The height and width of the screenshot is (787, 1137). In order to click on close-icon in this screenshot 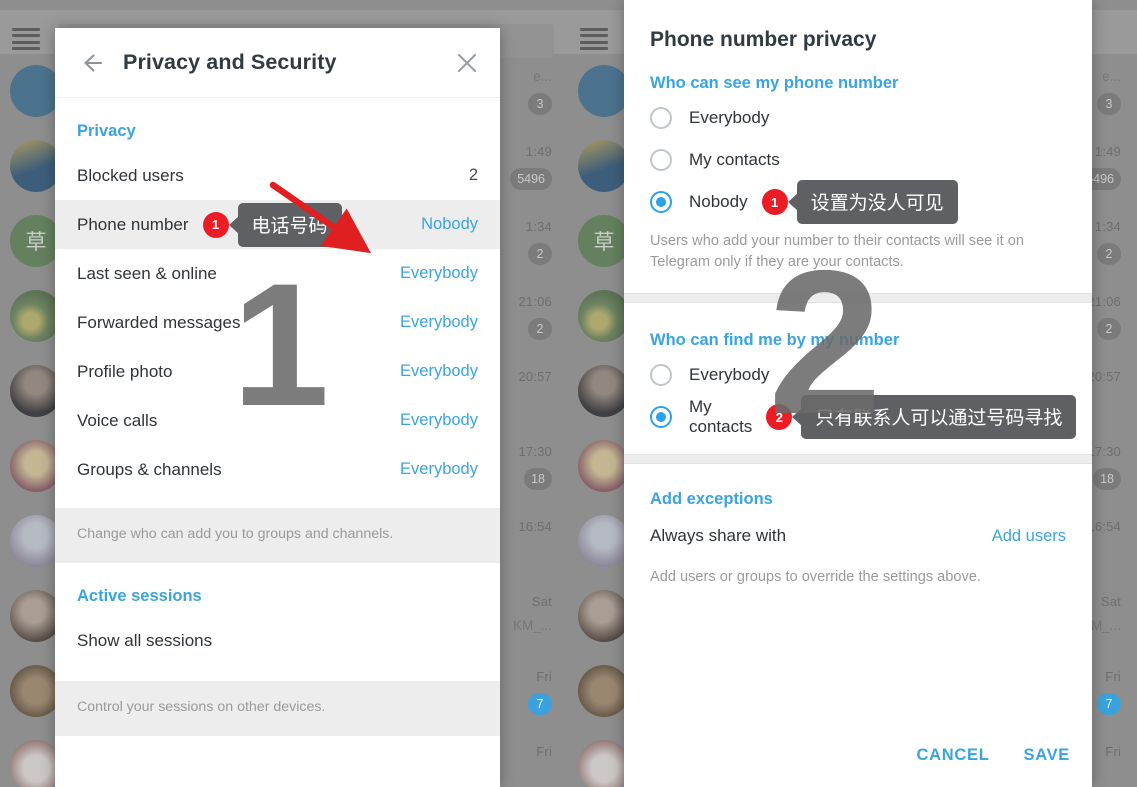, I will do `click(467, 63)`.